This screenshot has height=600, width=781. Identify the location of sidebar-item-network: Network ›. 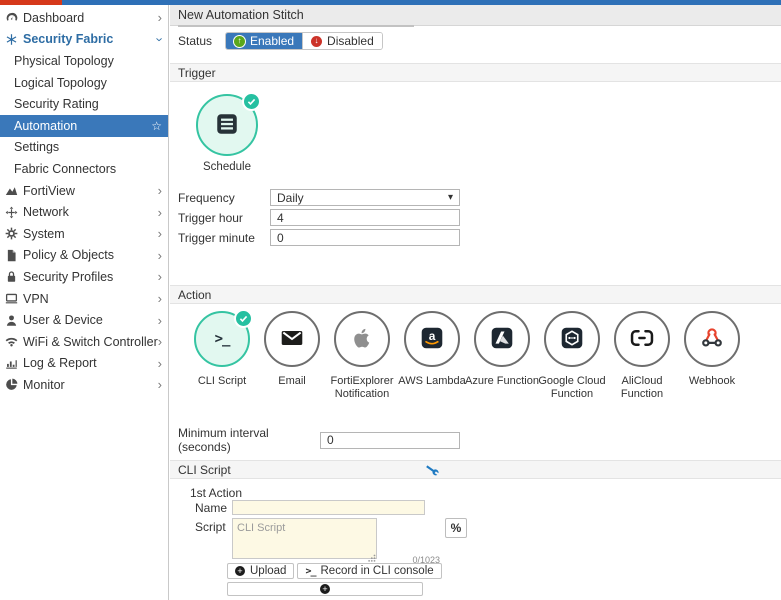
(84, 212).